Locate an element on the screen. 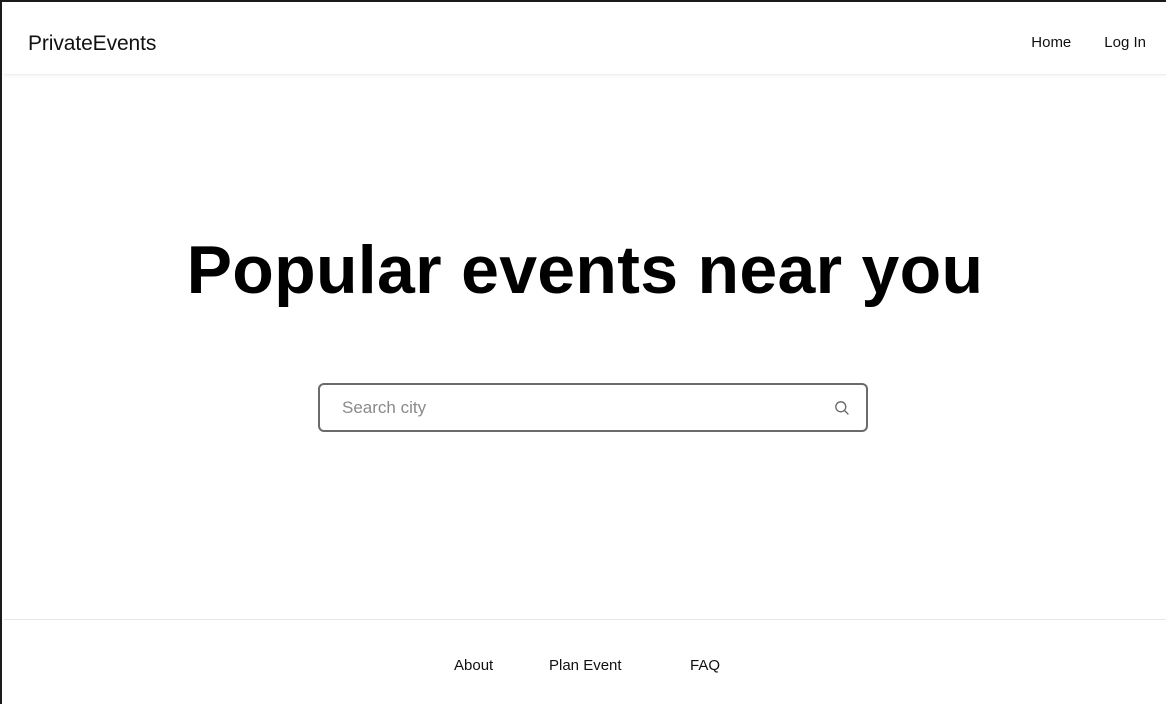 The image size is (1166, 706). brand-logo-text: PrivateEvents is located at coordinates (92, 44).